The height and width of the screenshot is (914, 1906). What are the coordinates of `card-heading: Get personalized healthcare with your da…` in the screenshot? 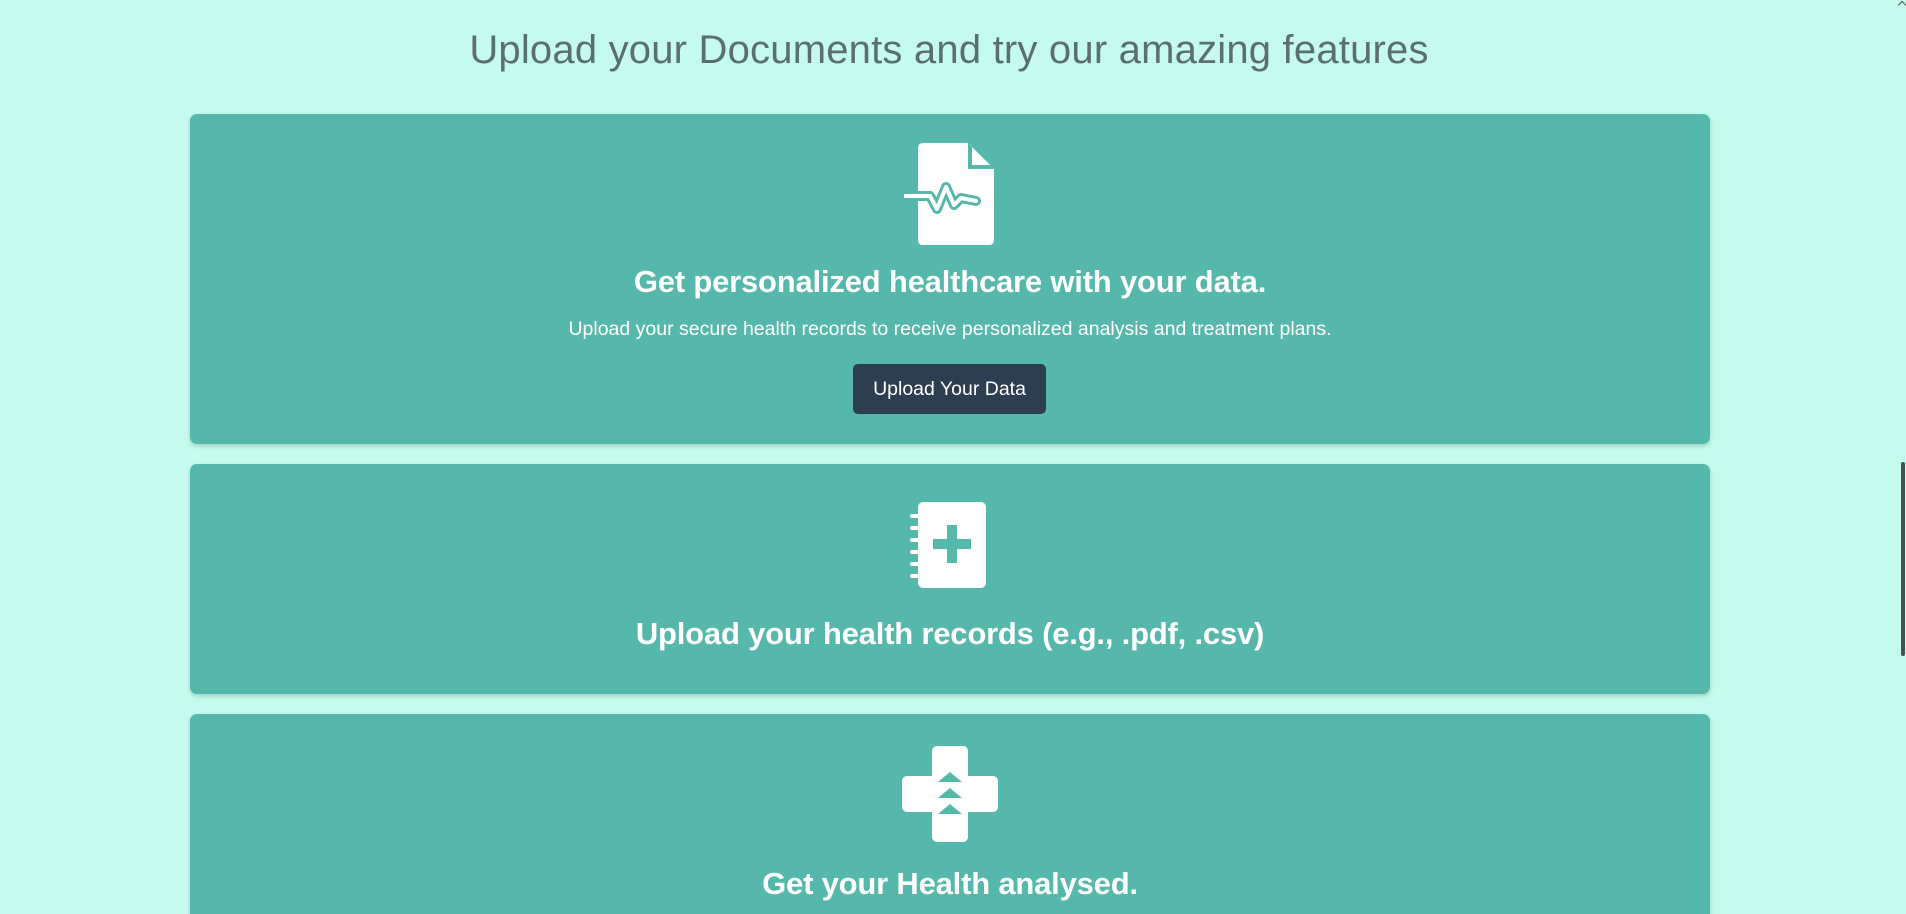 It's located at (950, 281).